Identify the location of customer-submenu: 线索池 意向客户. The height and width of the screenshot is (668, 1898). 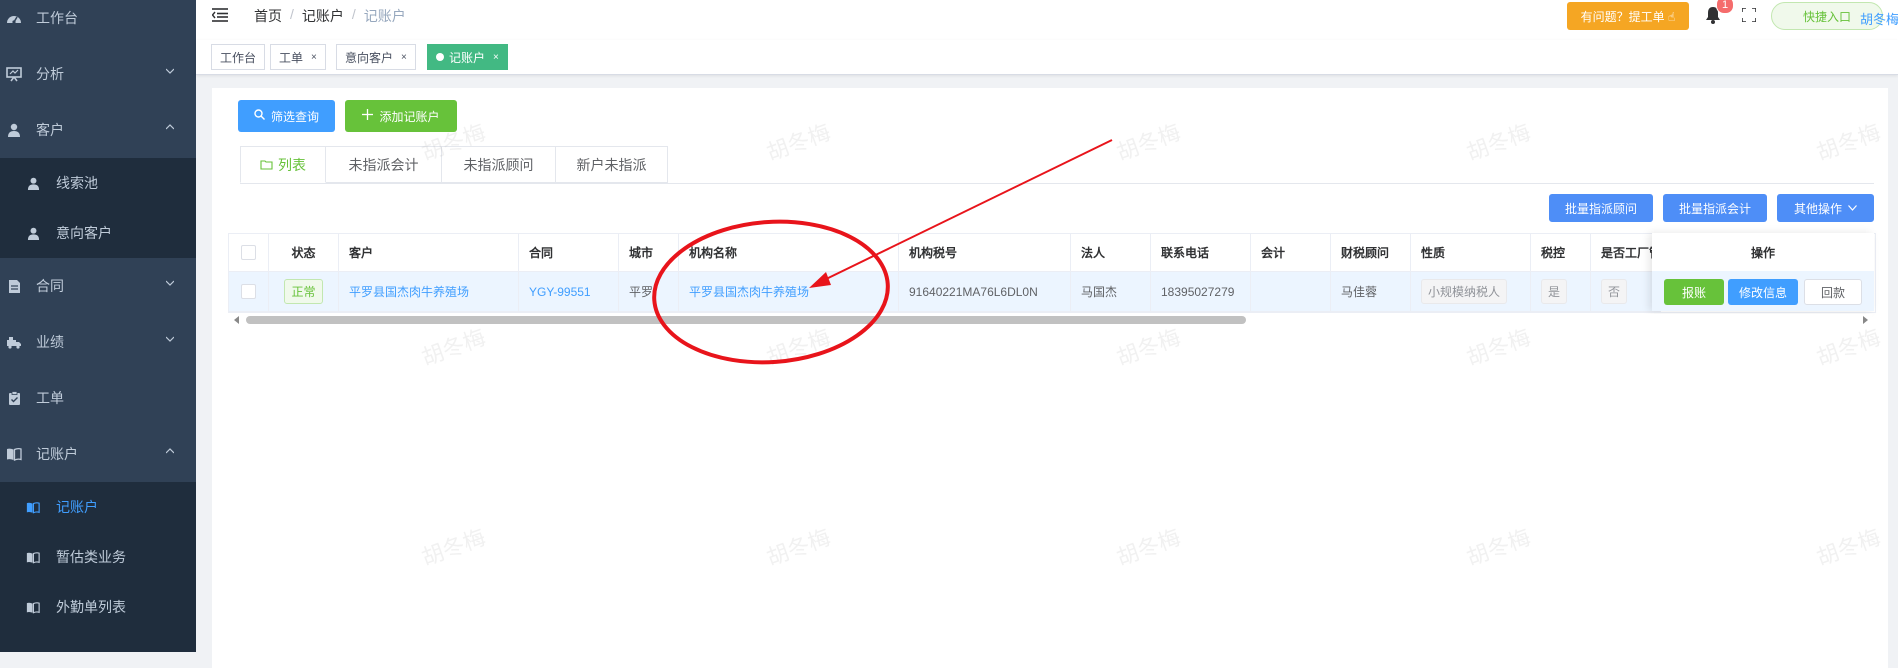
(98, 208).